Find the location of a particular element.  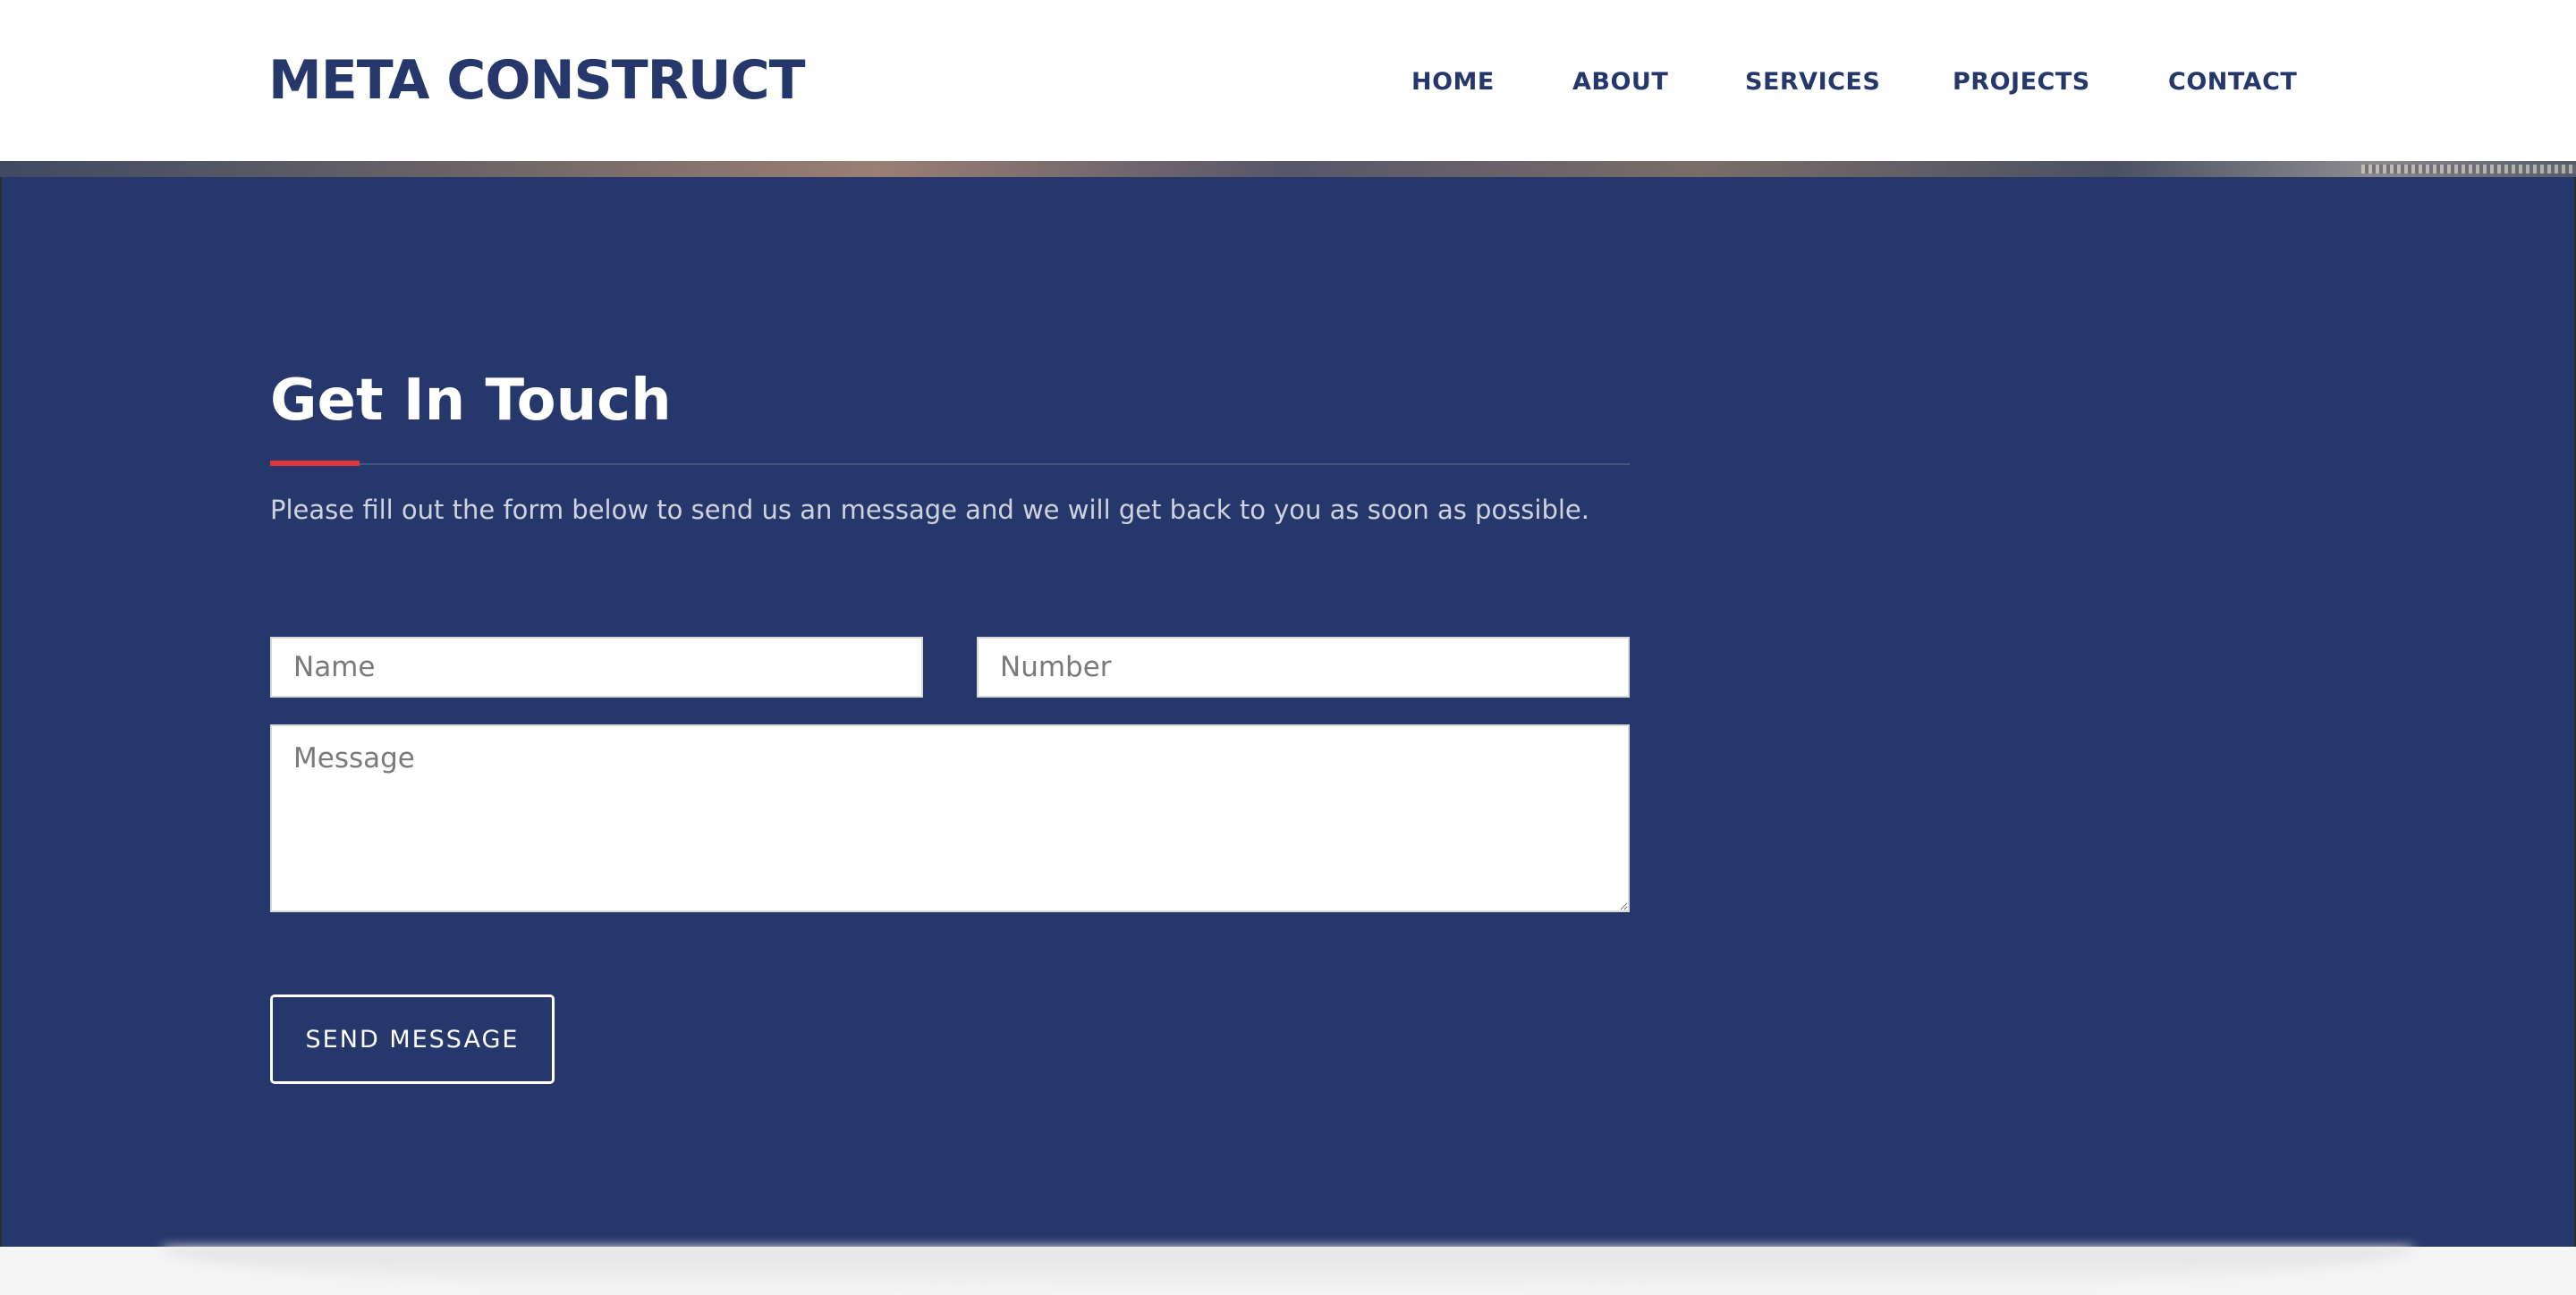

main-nav: HOME ABOUT SERVICES PROJECTS CONTACT is located at coordinates (1288, 82).